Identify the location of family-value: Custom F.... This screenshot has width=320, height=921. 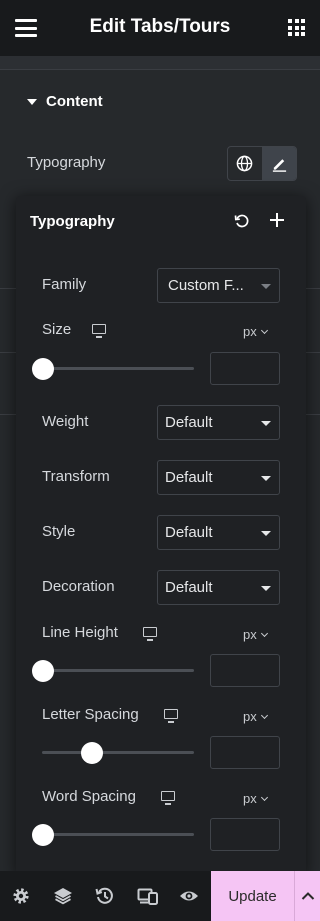
(206, 285).